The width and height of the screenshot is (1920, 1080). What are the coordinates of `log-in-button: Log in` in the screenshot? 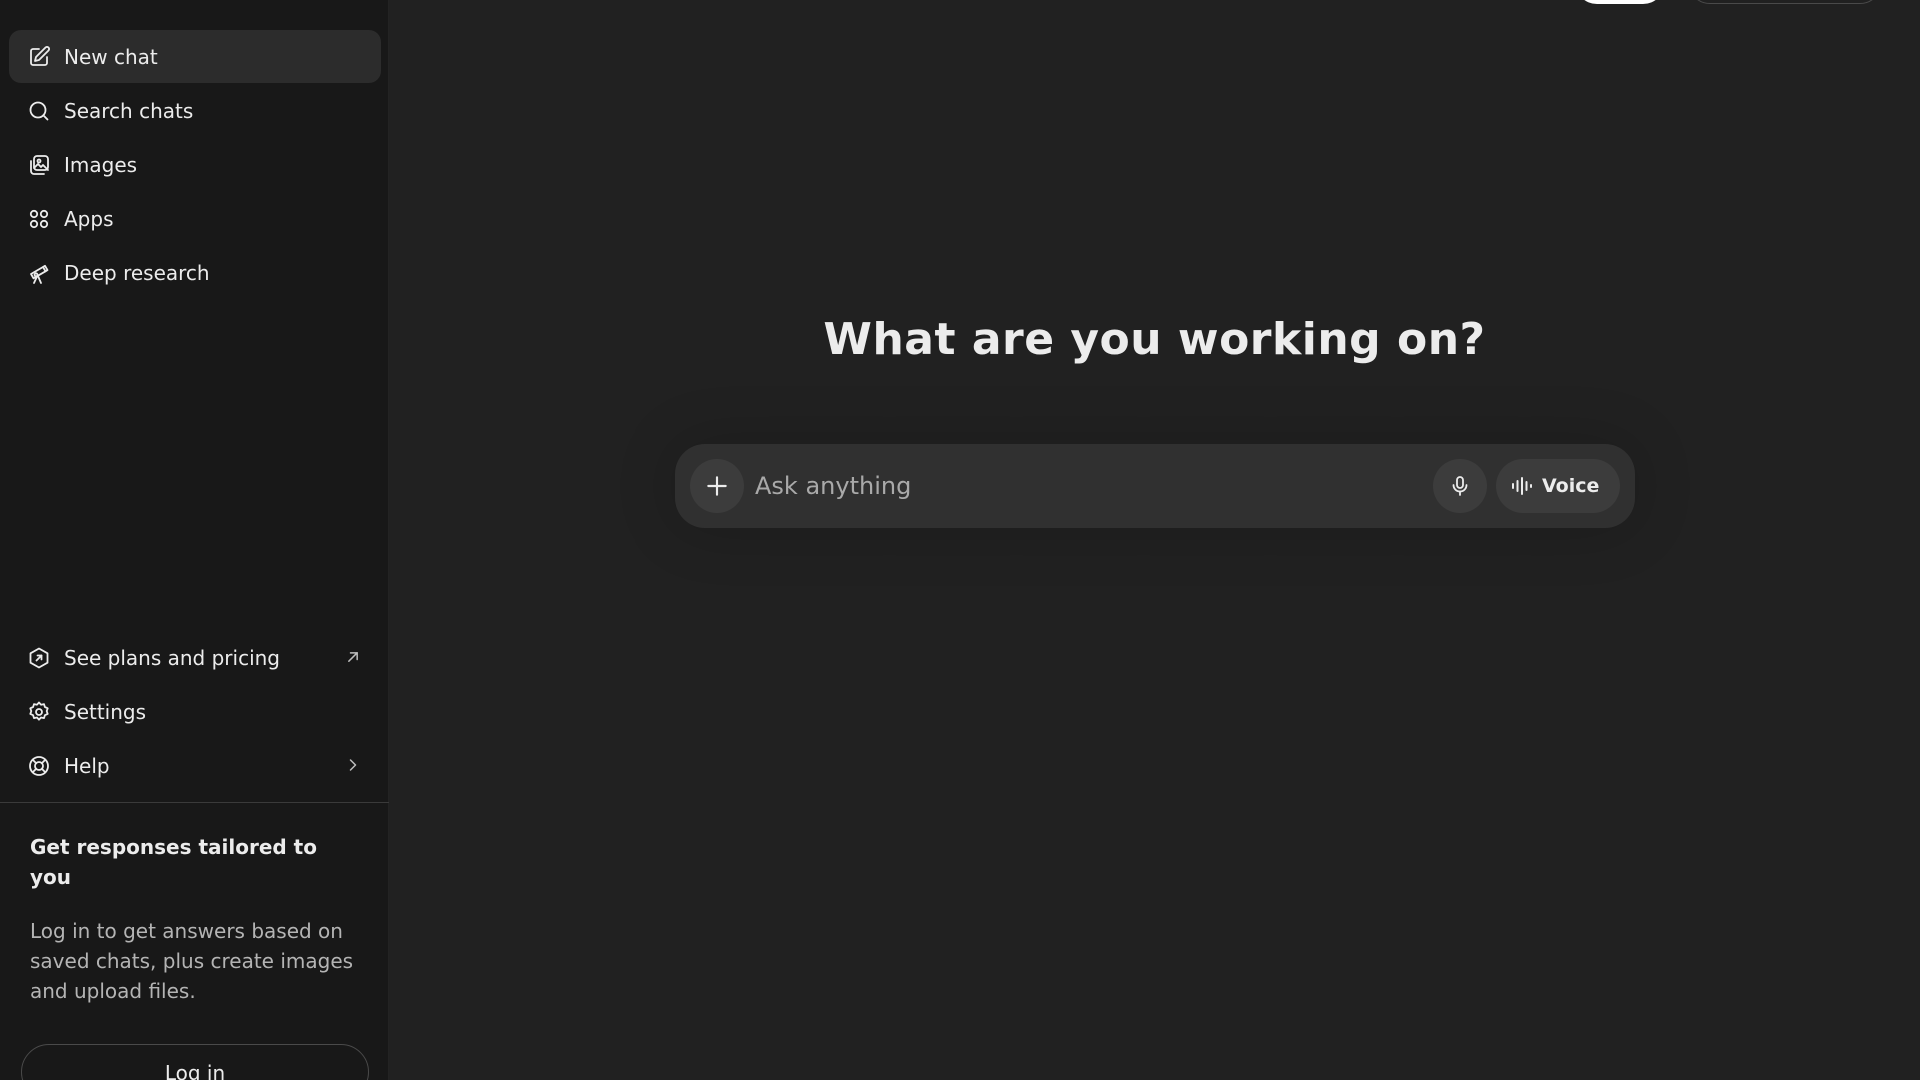 It's located at (195, 1062).